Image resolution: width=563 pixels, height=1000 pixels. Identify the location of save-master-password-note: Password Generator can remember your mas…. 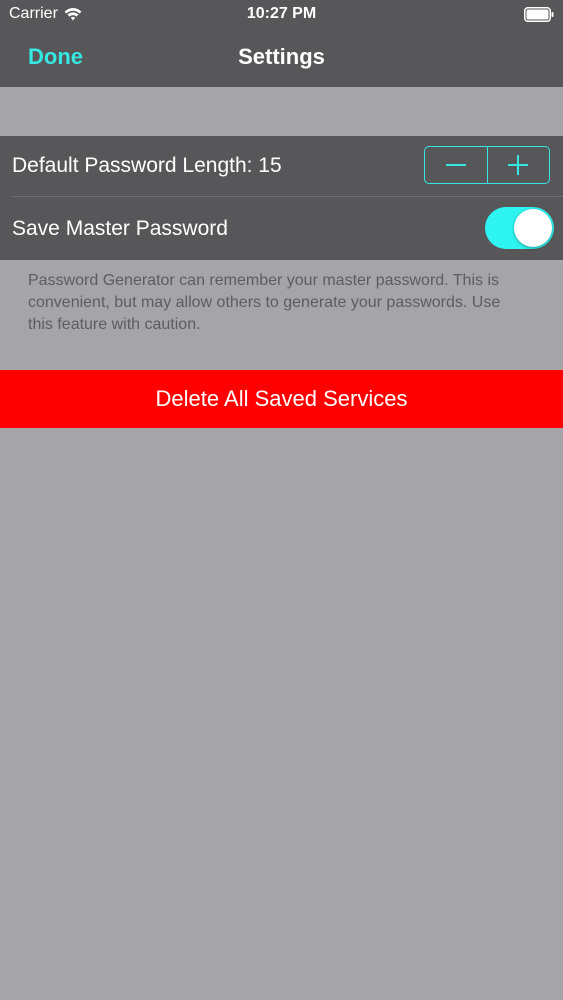
(264, 302).